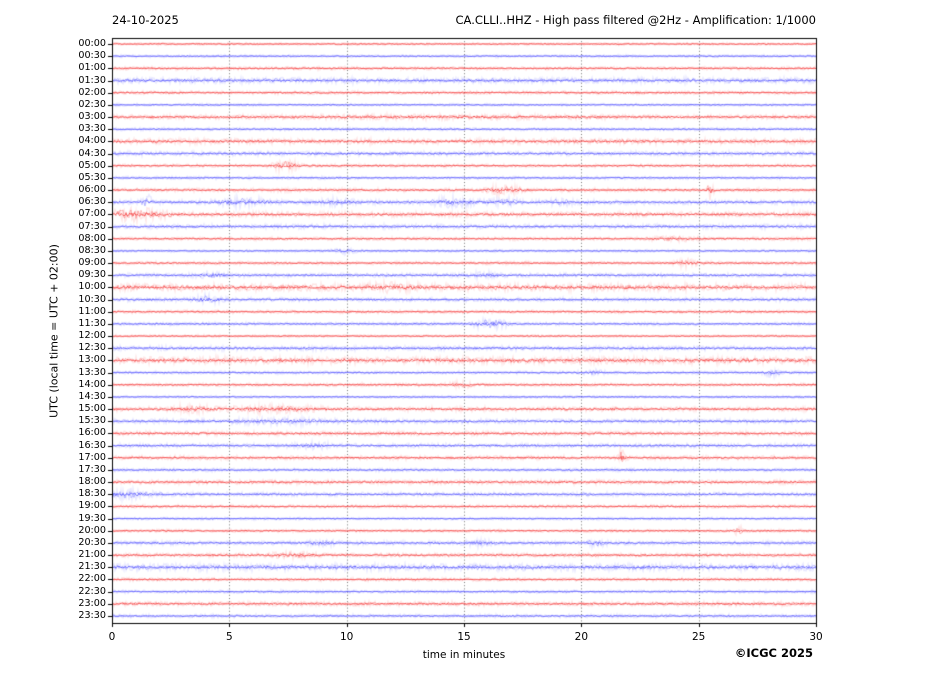 The image size is (927, 696). What do you see at coordinates (92, 104) in the screenshot?
I see `y-tick-label: 02:30` at bounding box center [92, 104].